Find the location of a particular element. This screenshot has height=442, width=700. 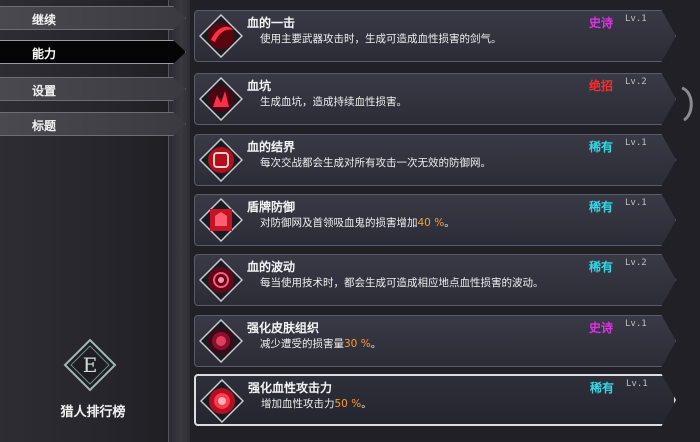

description-text: 使用主要武器攻击时，生成可造成血性损害的剑气。 is located at coordinates (381, 39).